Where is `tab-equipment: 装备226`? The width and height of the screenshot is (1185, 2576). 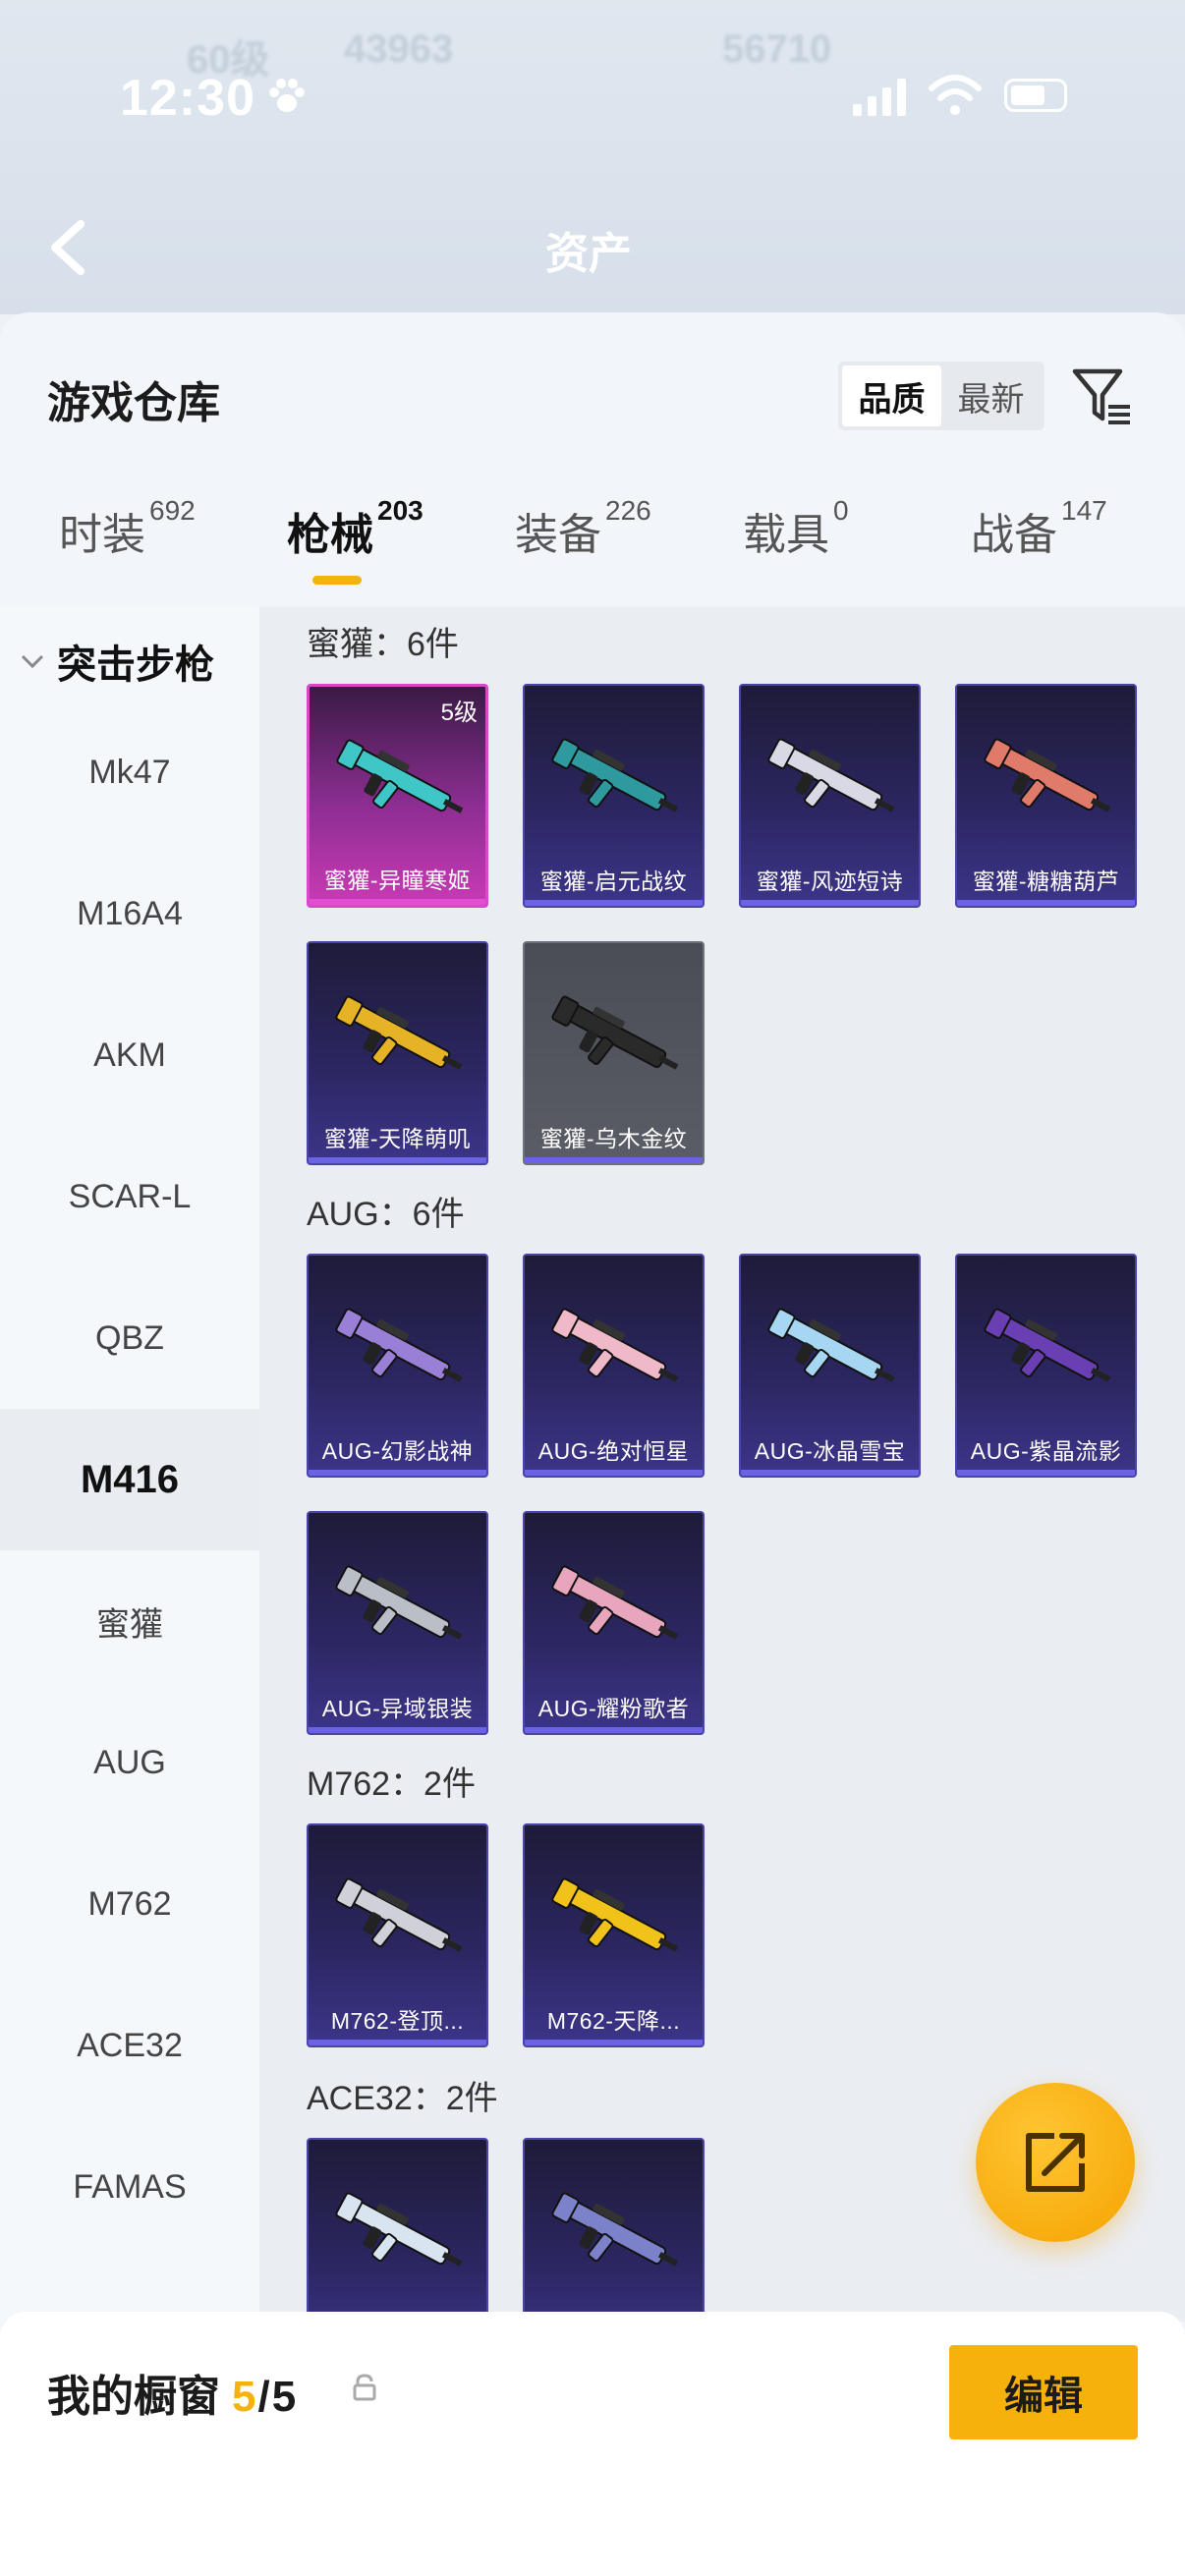
tab-equipment: 装备226 is located at coordinates (583, 528).